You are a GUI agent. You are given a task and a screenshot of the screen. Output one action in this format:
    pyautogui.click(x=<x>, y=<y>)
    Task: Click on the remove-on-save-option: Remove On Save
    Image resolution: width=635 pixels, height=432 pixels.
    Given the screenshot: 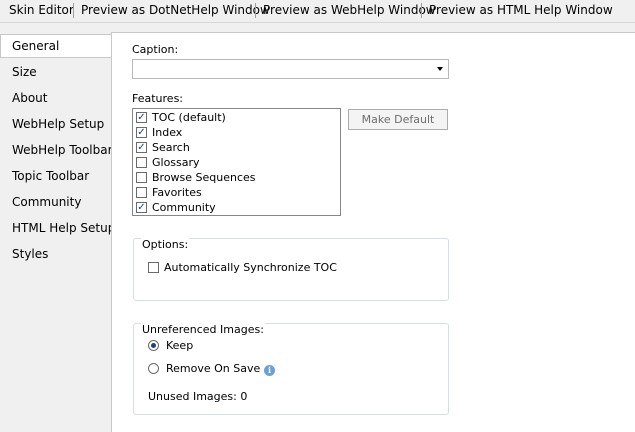 What is the action you would take?
    pyautogui.click(x=204, y=368)
    